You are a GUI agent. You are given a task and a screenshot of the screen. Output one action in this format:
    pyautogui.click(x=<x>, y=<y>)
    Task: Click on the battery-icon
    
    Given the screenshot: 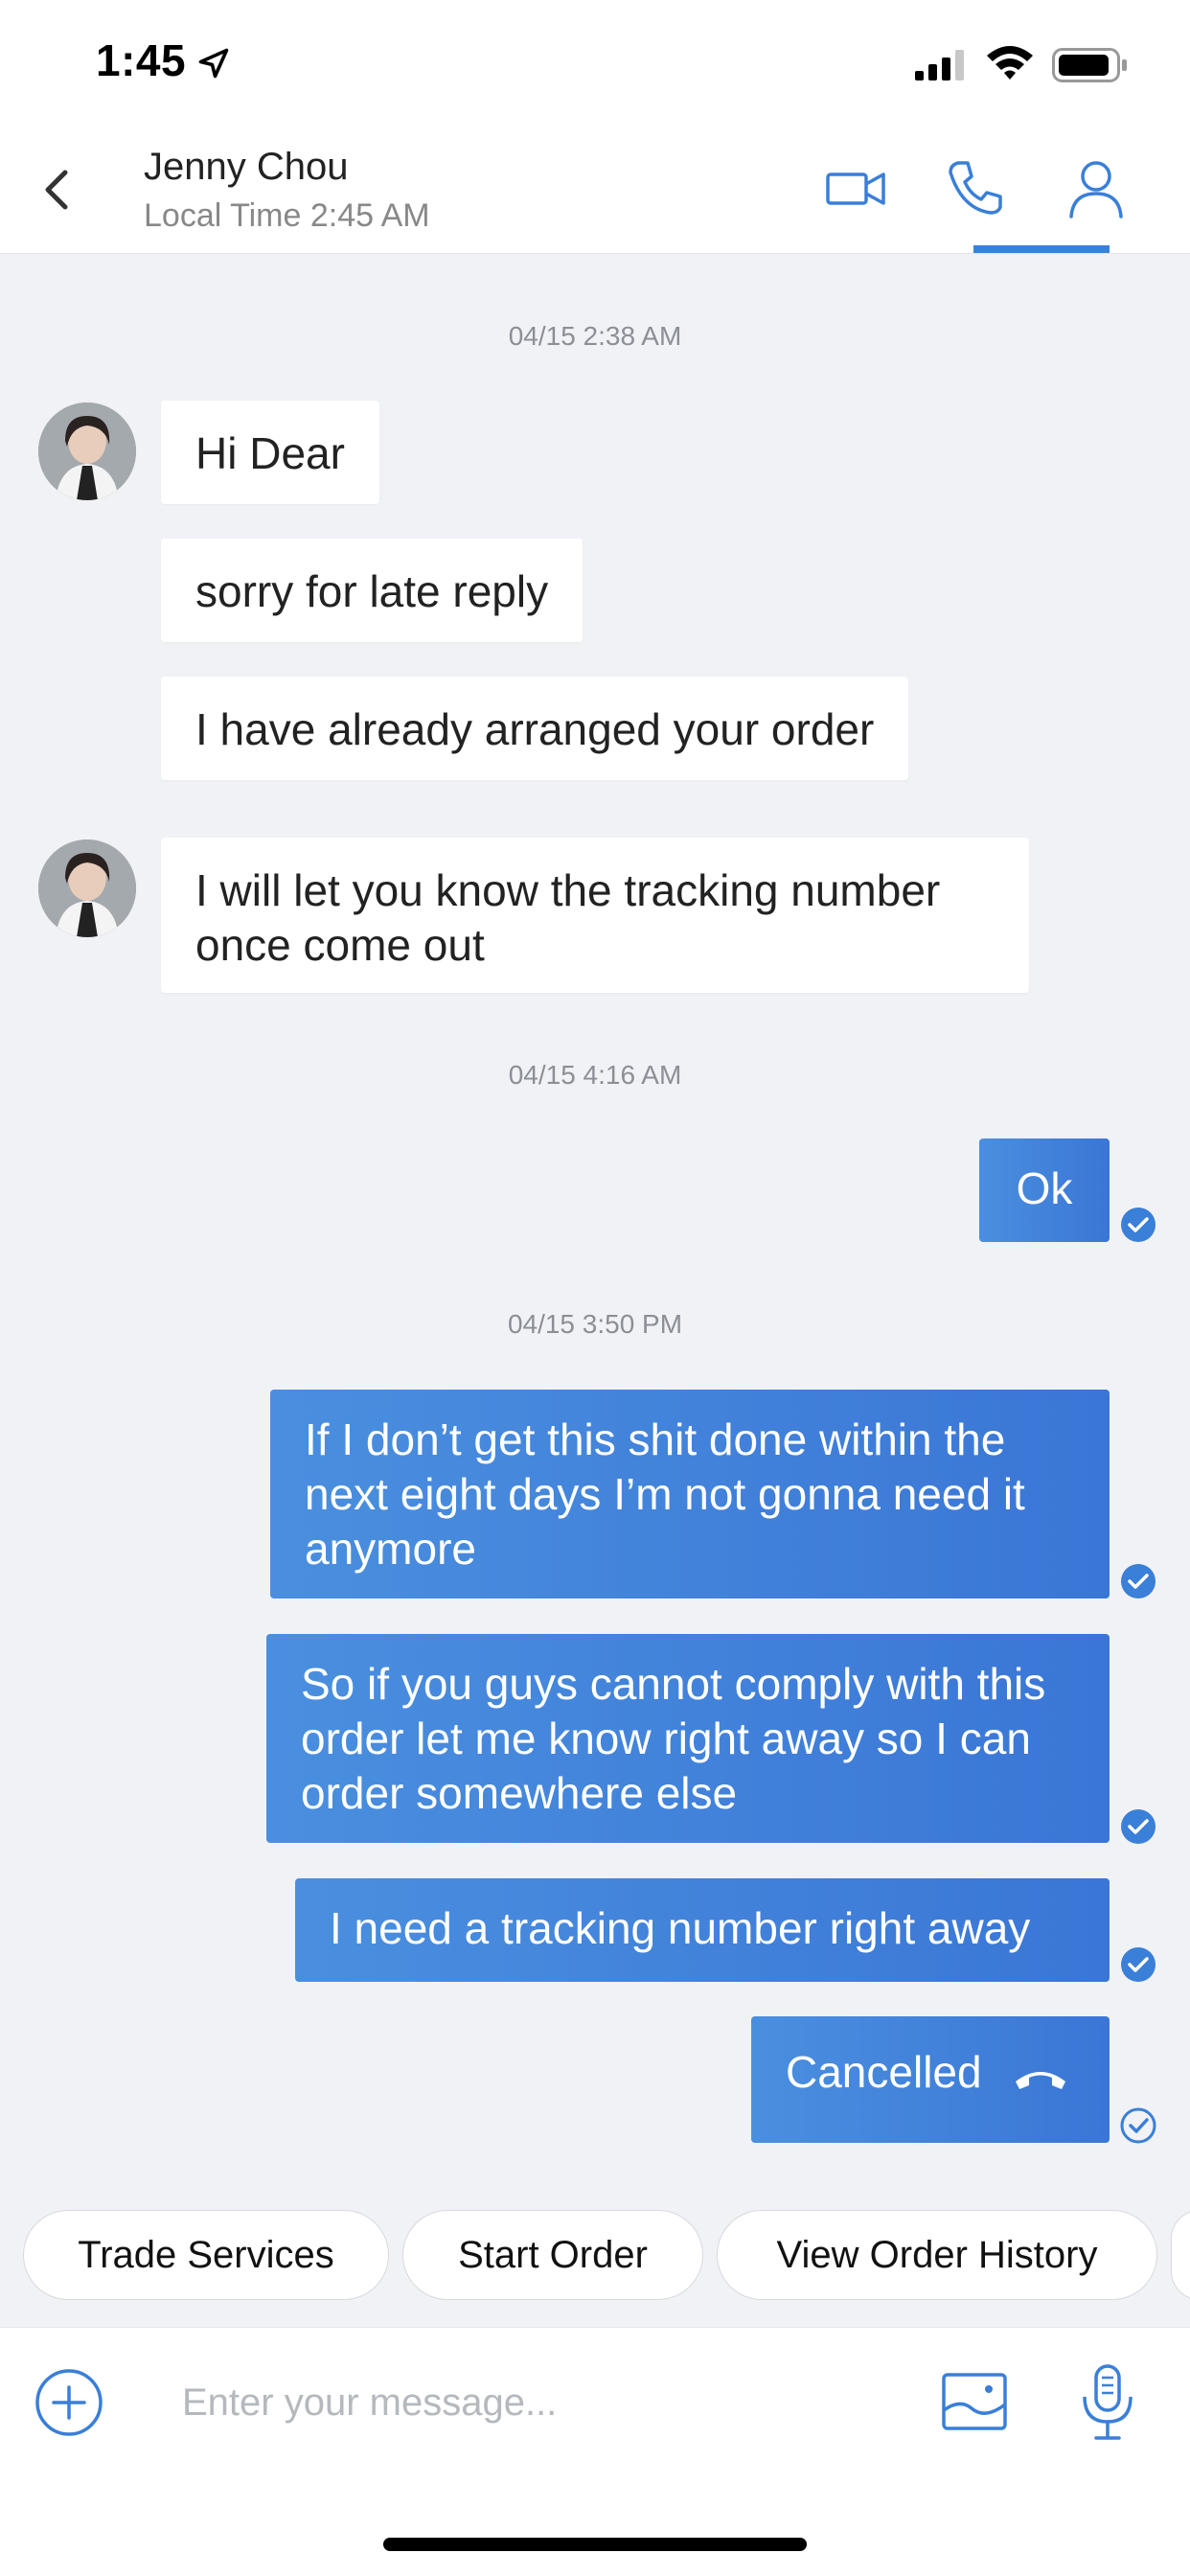 What is the action you would take?
    pyautogui.click(x=1090, y=65)
    